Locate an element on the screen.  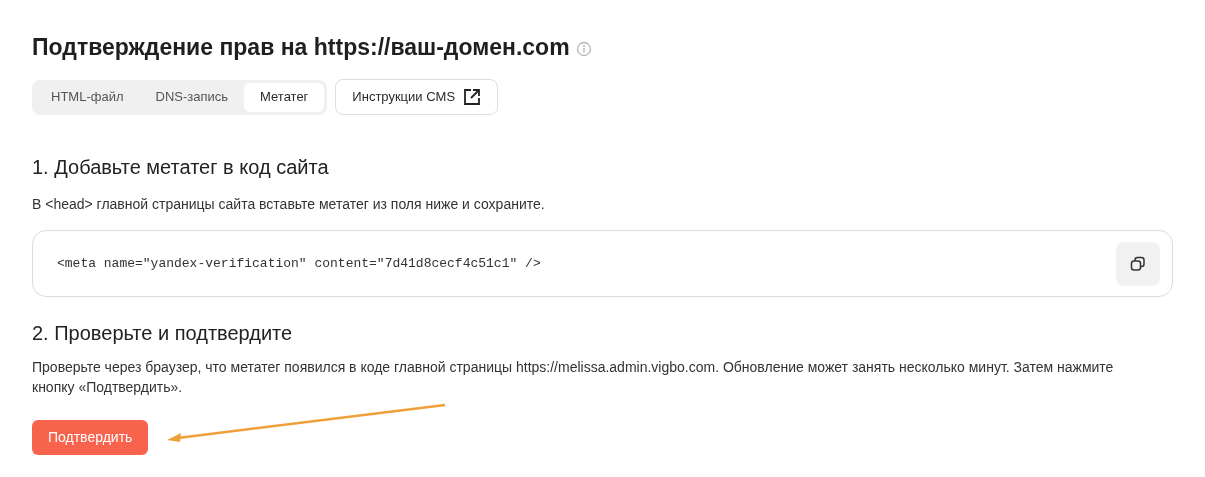
page-title: Подтверждение прав на https://ваш-домен.com is located at coordinates (301, 47).